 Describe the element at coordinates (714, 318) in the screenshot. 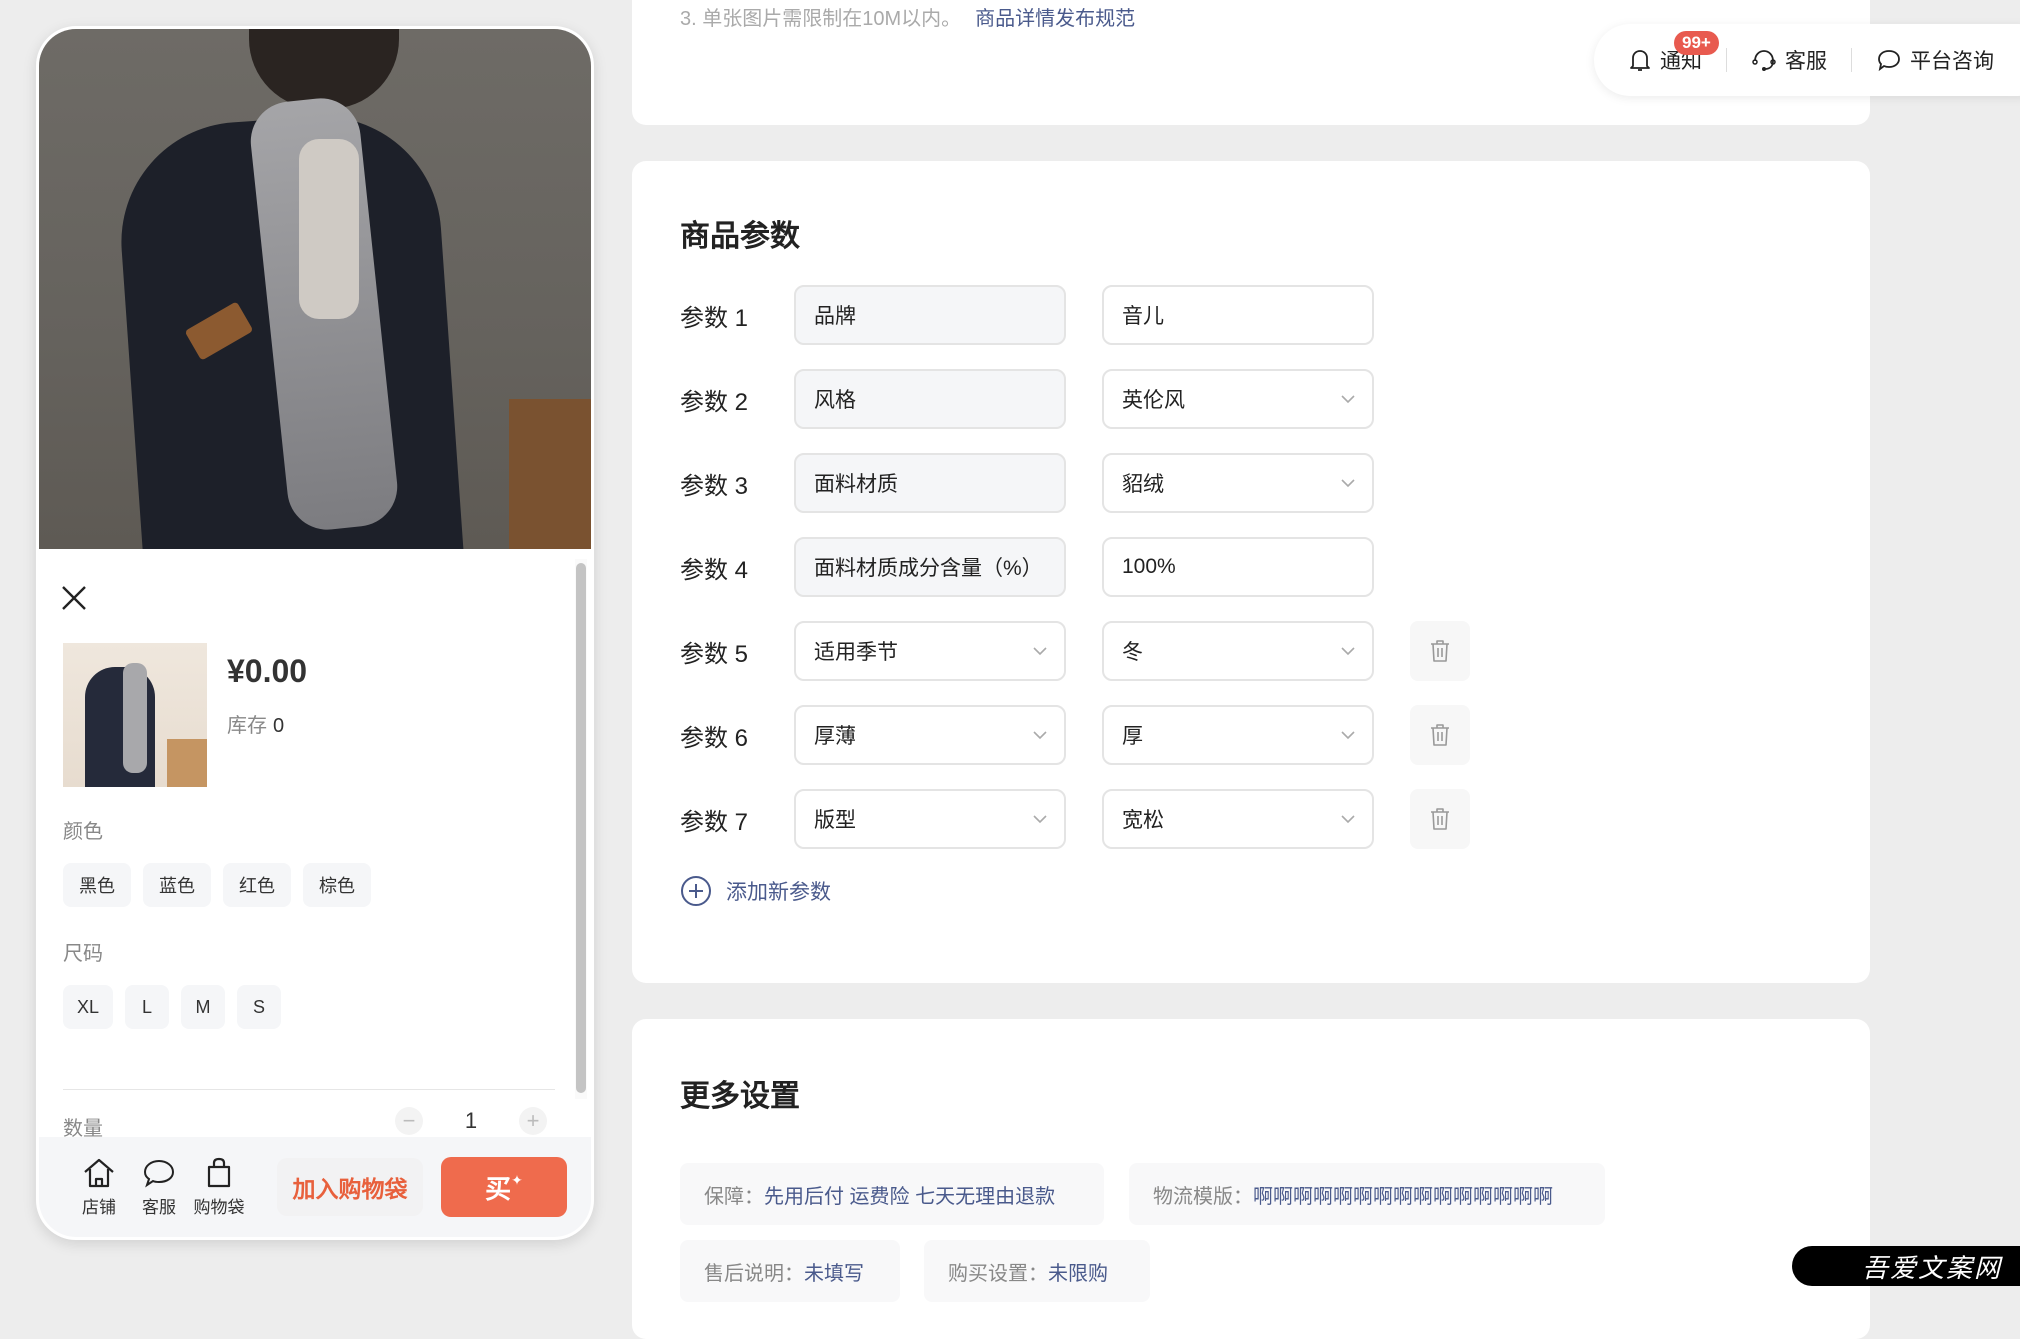

I see `param-label: 参数 1` at that location.